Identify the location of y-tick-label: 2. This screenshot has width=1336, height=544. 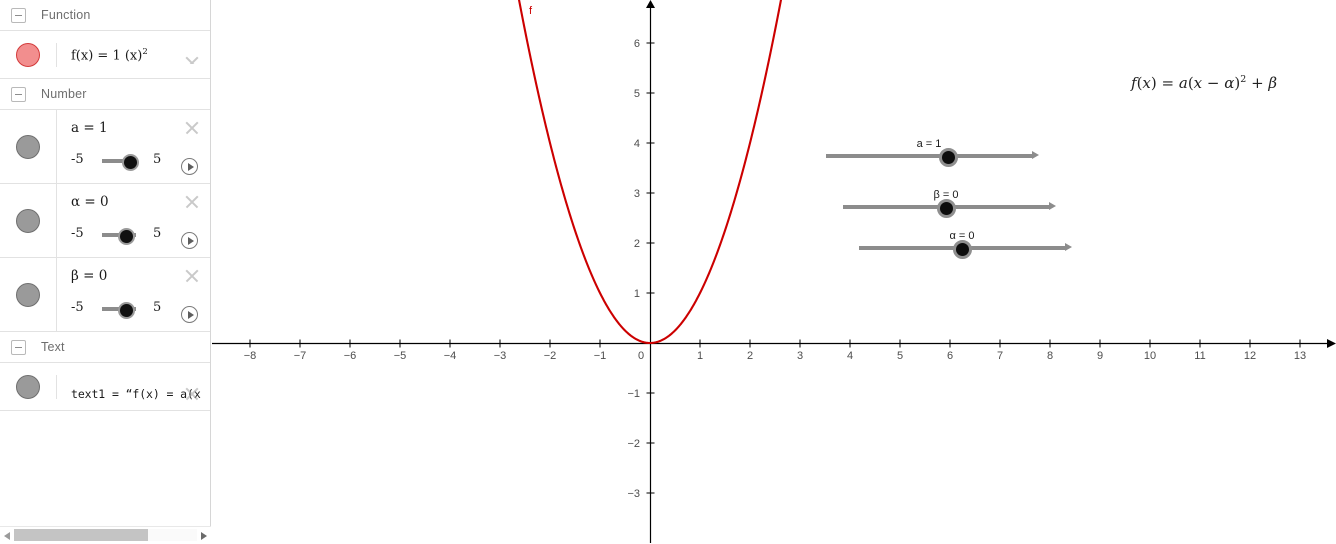
(637, 244).